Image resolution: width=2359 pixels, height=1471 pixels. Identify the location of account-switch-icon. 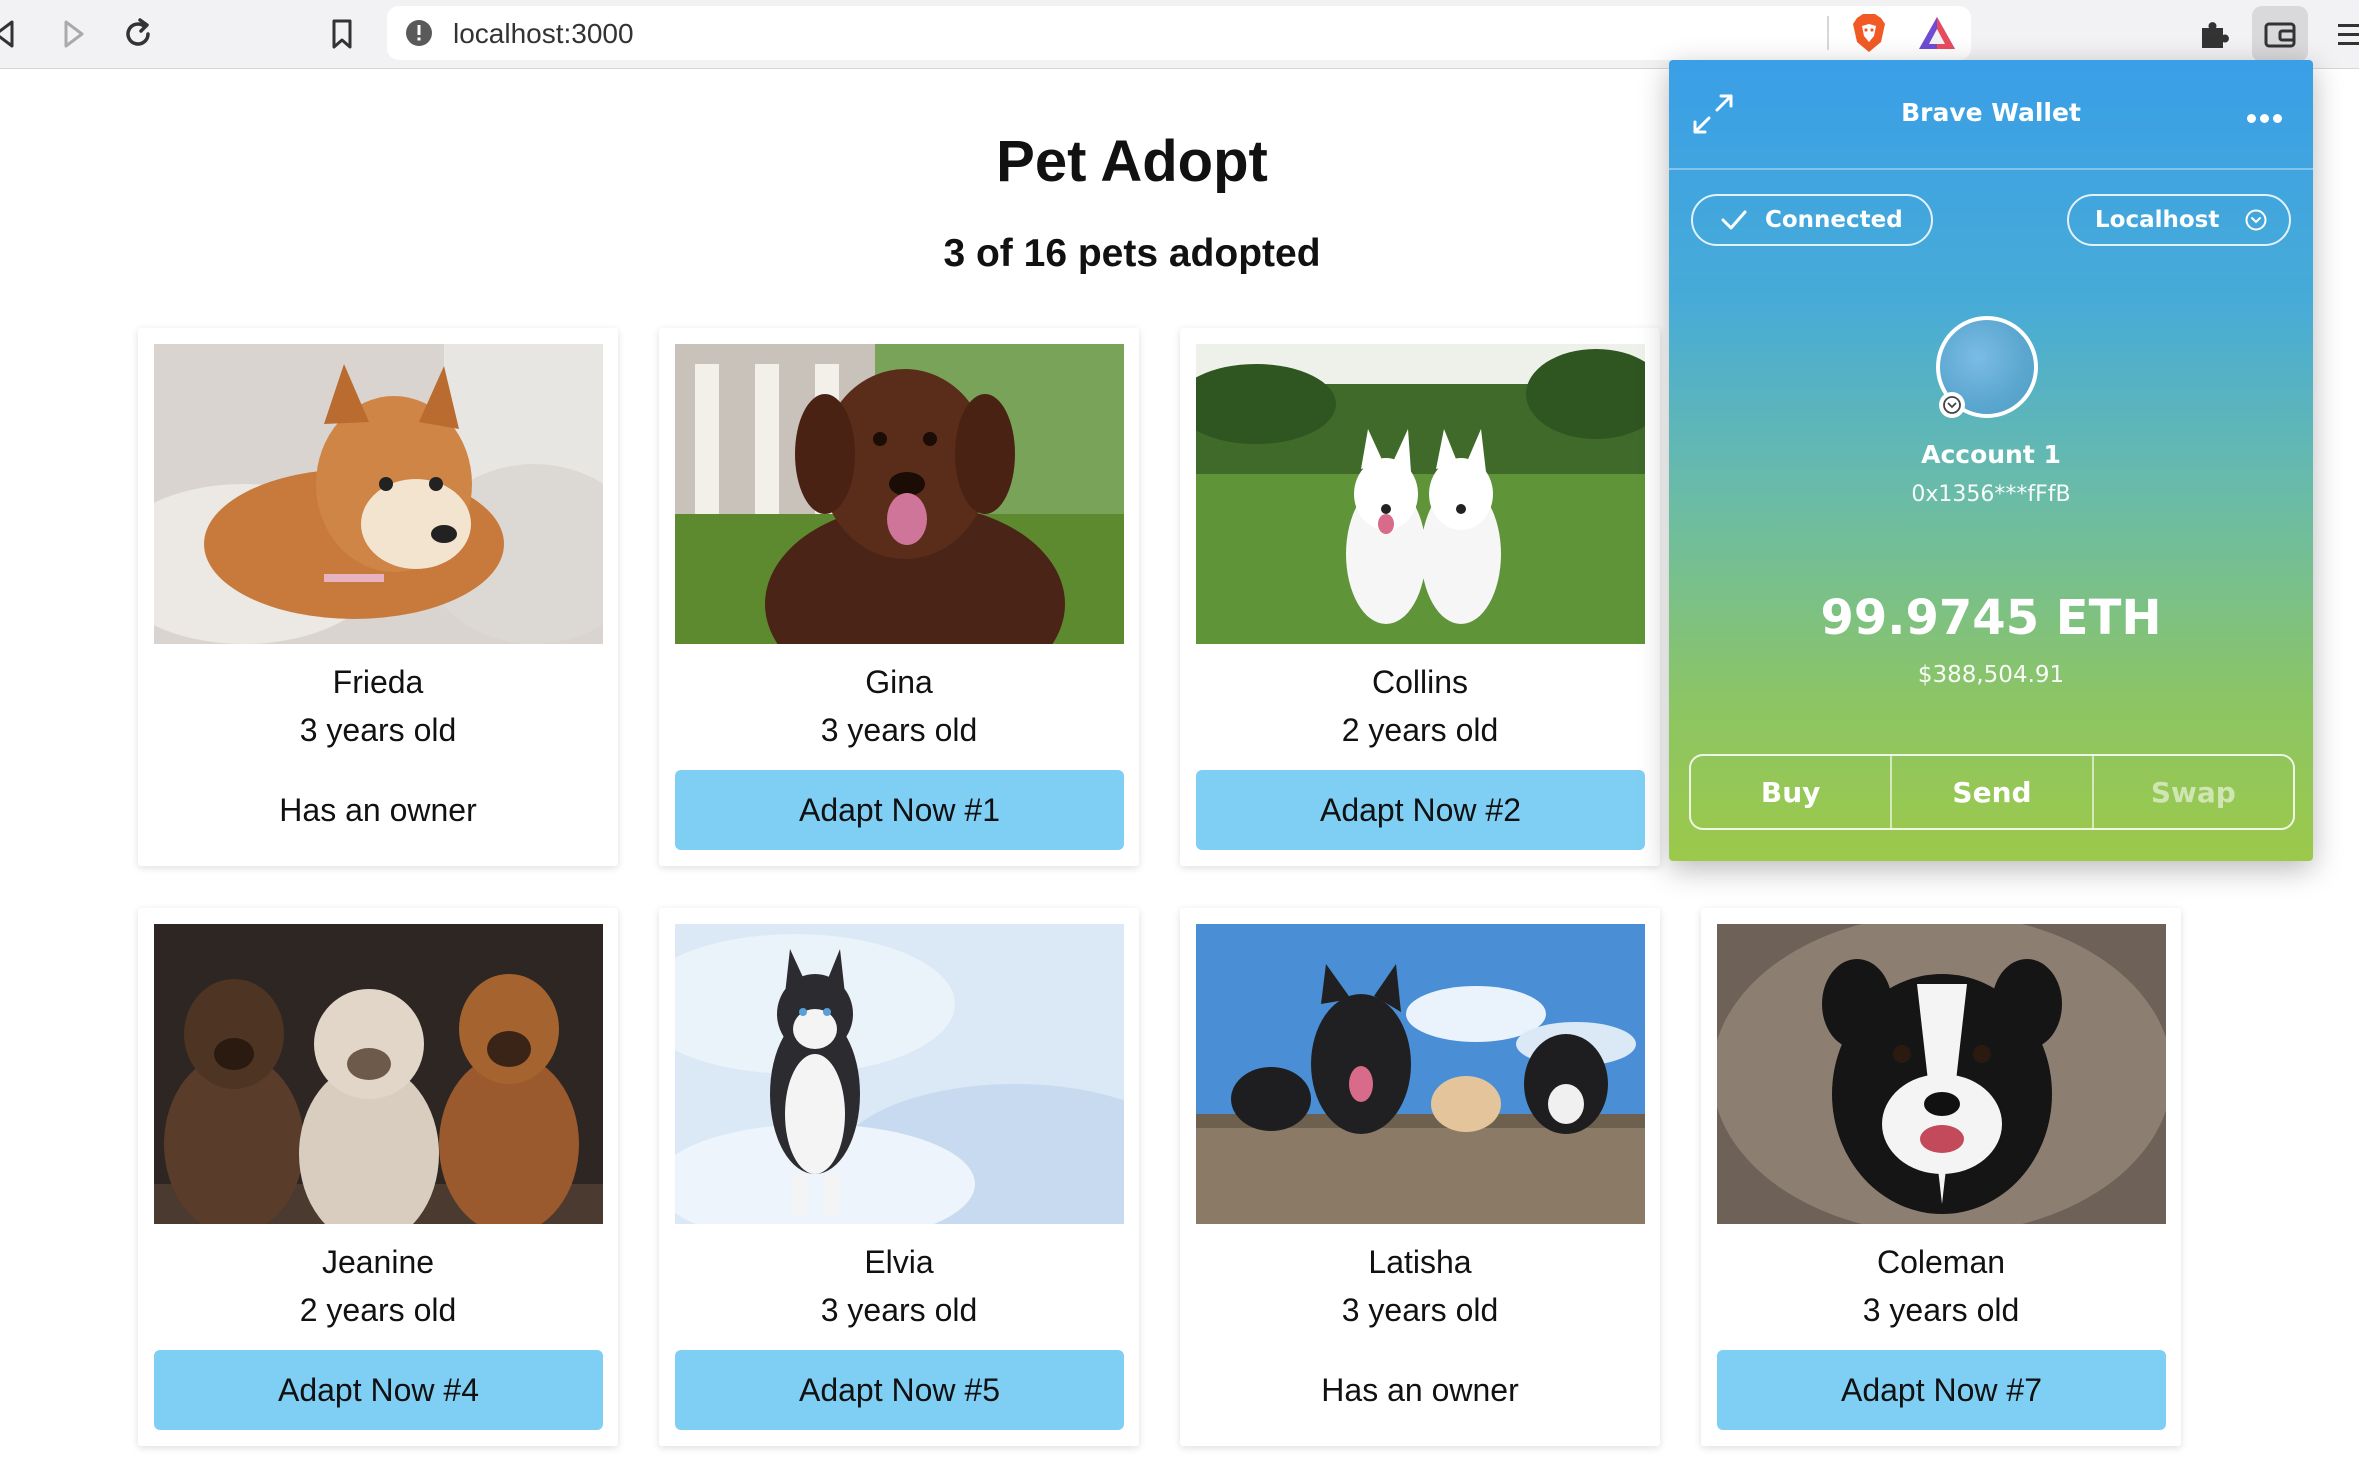
(1952, 405).